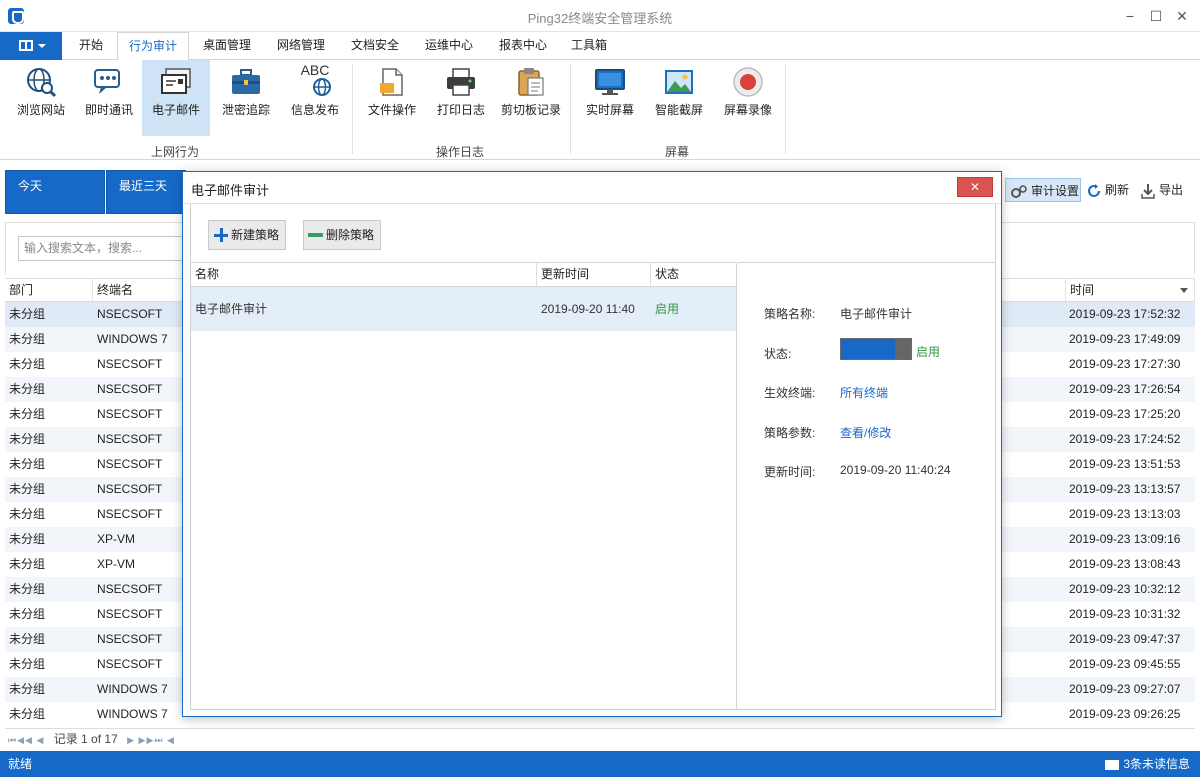 The image size is (1200, 777). Describe the element at coordinates (175, 110) in the screenshot. I see `ribbon-email-label: 电子邮件` at that location.